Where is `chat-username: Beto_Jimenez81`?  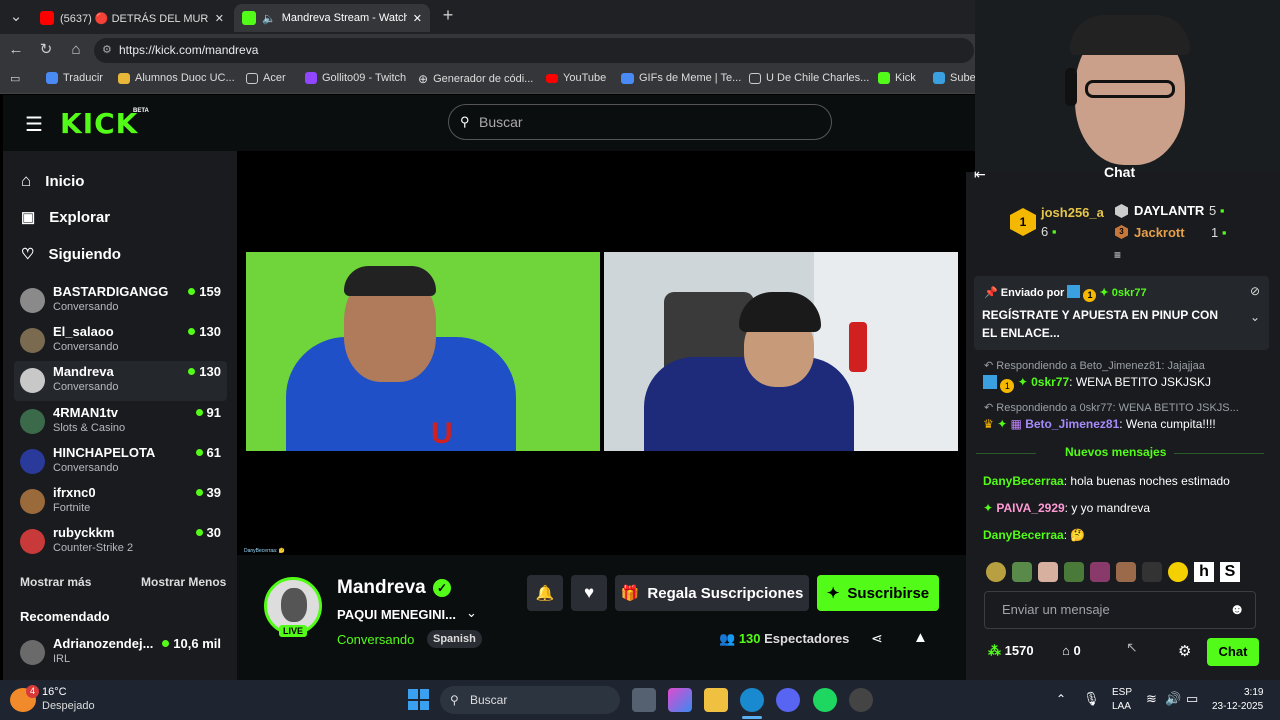
chat-username: Beto_Jimenez81 is located at coordinates (1072, 424).